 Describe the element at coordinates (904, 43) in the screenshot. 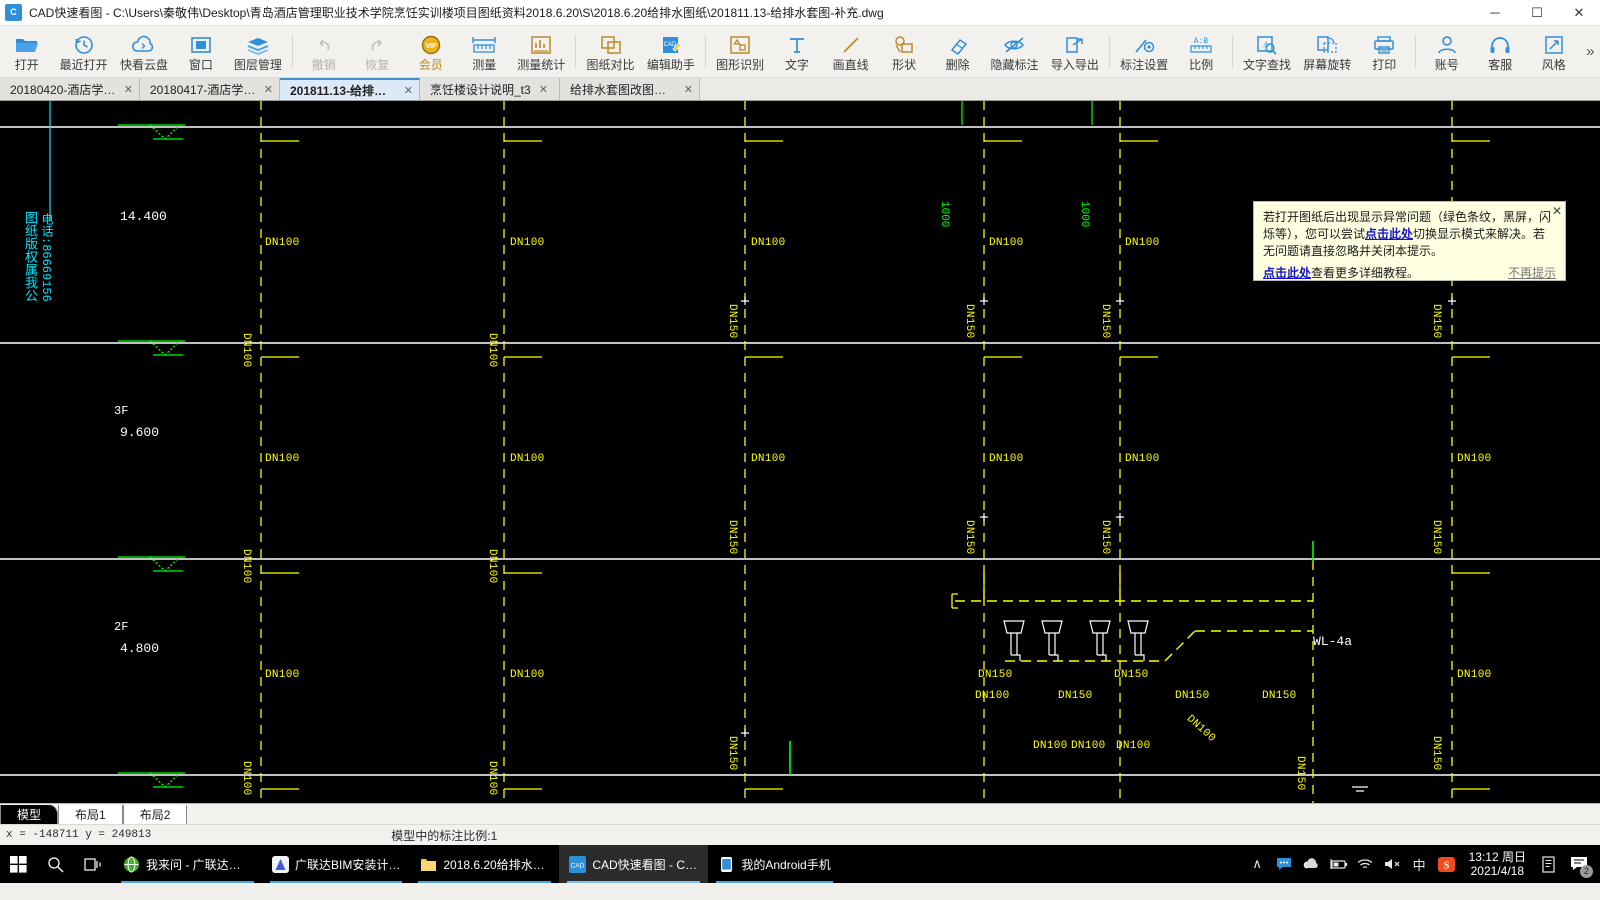

I see `shape-tool-icon` at that location.